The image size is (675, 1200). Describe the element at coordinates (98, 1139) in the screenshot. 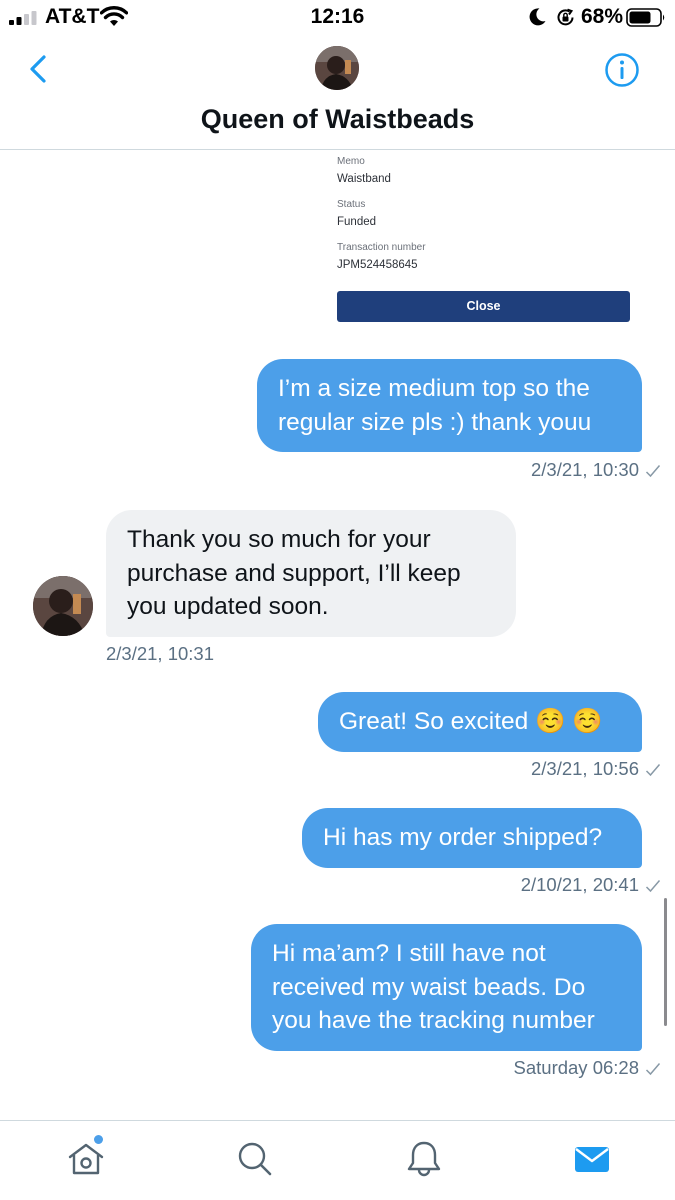

I see `new-content-dot` at that location.